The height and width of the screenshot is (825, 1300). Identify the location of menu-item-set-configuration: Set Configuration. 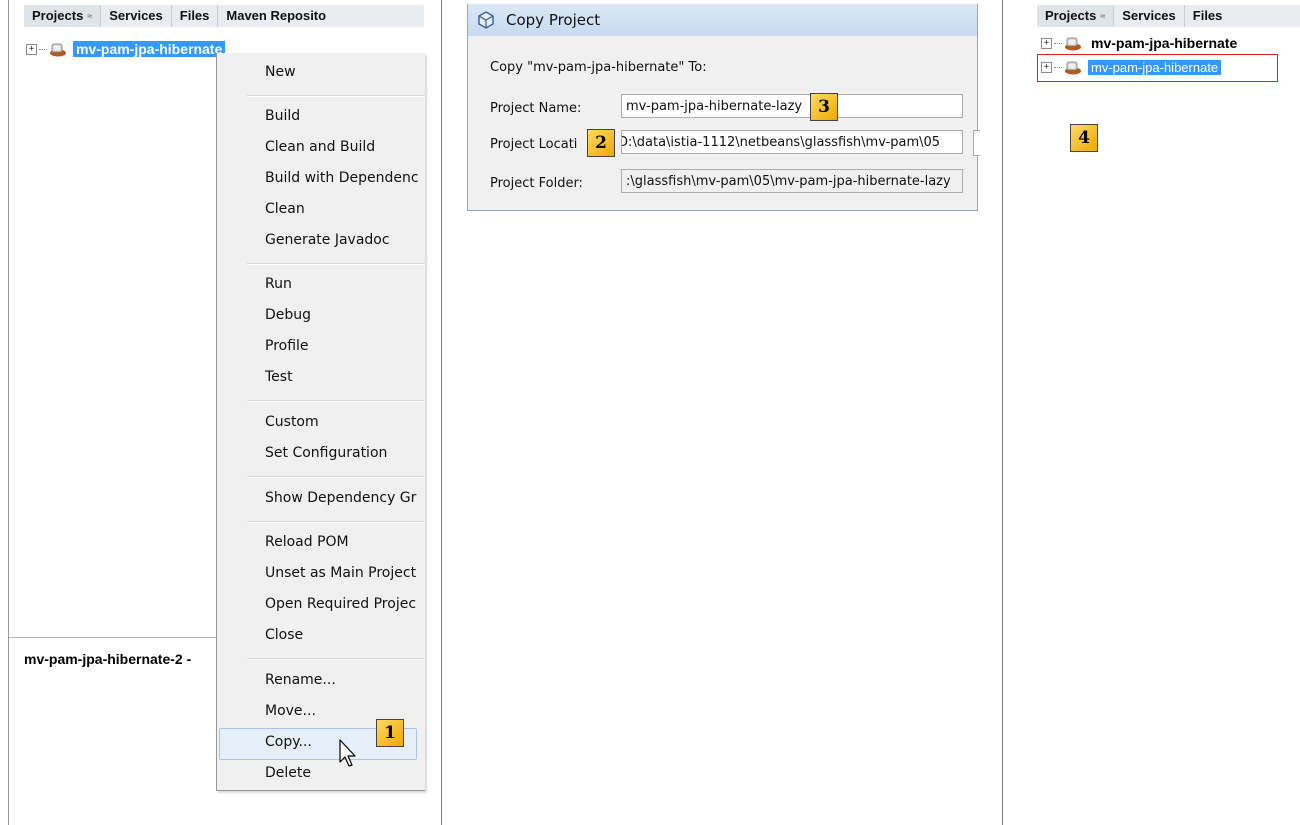
(344, 453).